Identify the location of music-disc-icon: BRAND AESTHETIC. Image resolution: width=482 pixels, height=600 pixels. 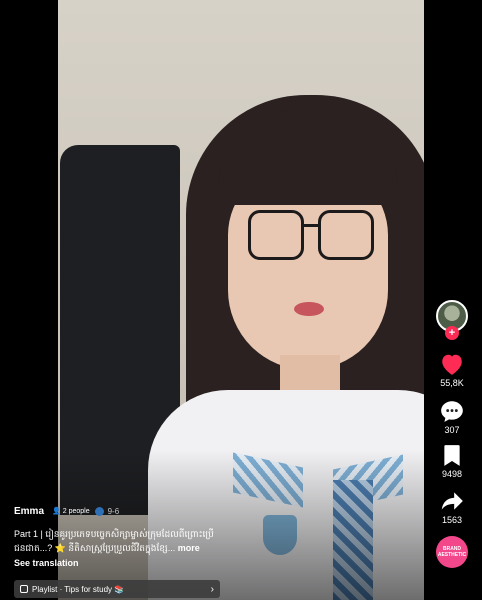
(452, 552).